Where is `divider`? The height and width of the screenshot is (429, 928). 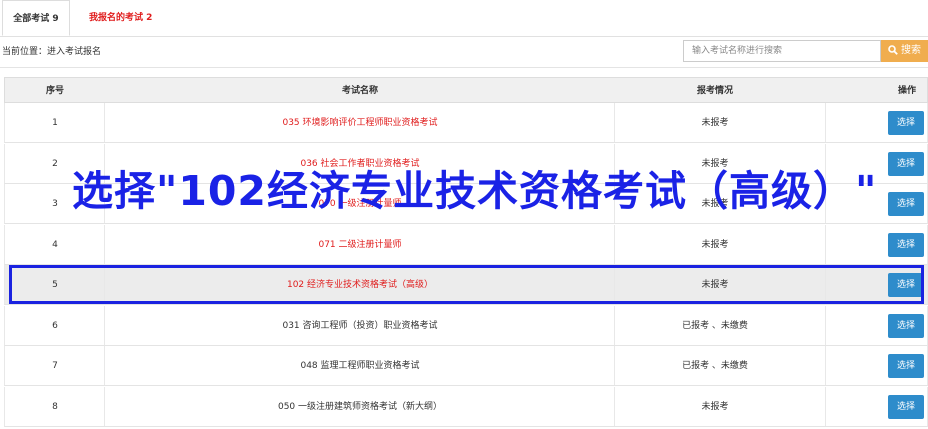
divider is located at coordinates (464, 67).